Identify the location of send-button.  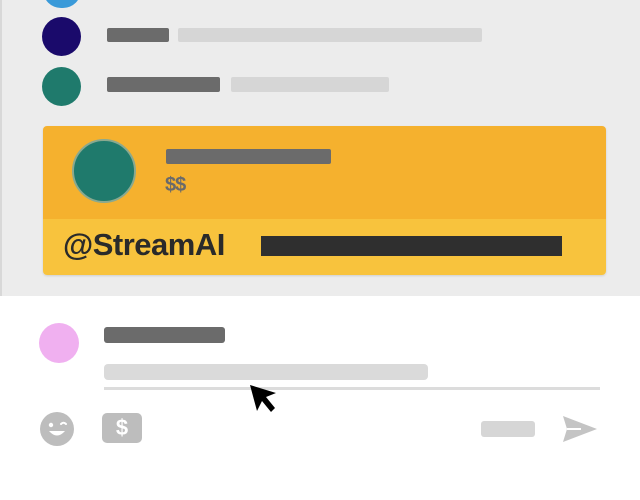
(580, 429).